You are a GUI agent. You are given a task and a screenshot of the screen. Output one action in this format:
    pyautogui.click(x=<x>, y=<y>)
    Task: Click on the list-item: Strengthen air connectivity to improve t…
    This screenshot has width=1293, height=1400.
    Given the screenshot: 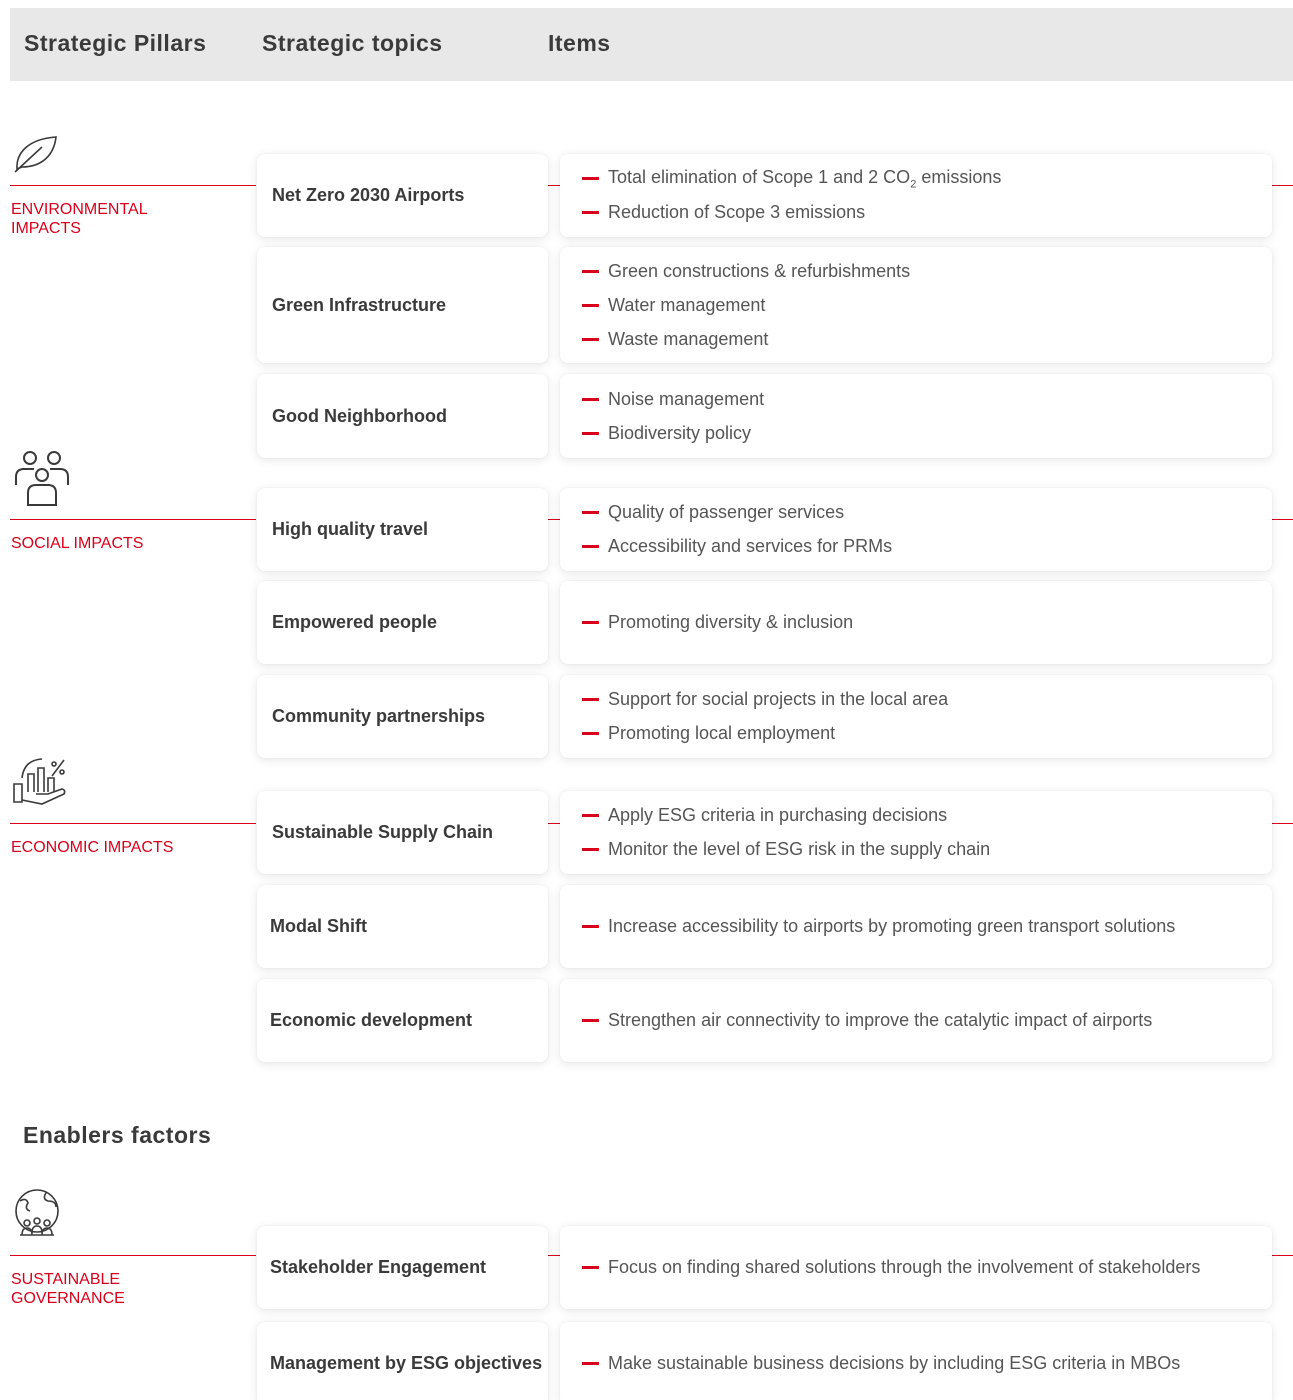 What is the action you would take?
    pyautogui.click(x=927, y=1021)
    